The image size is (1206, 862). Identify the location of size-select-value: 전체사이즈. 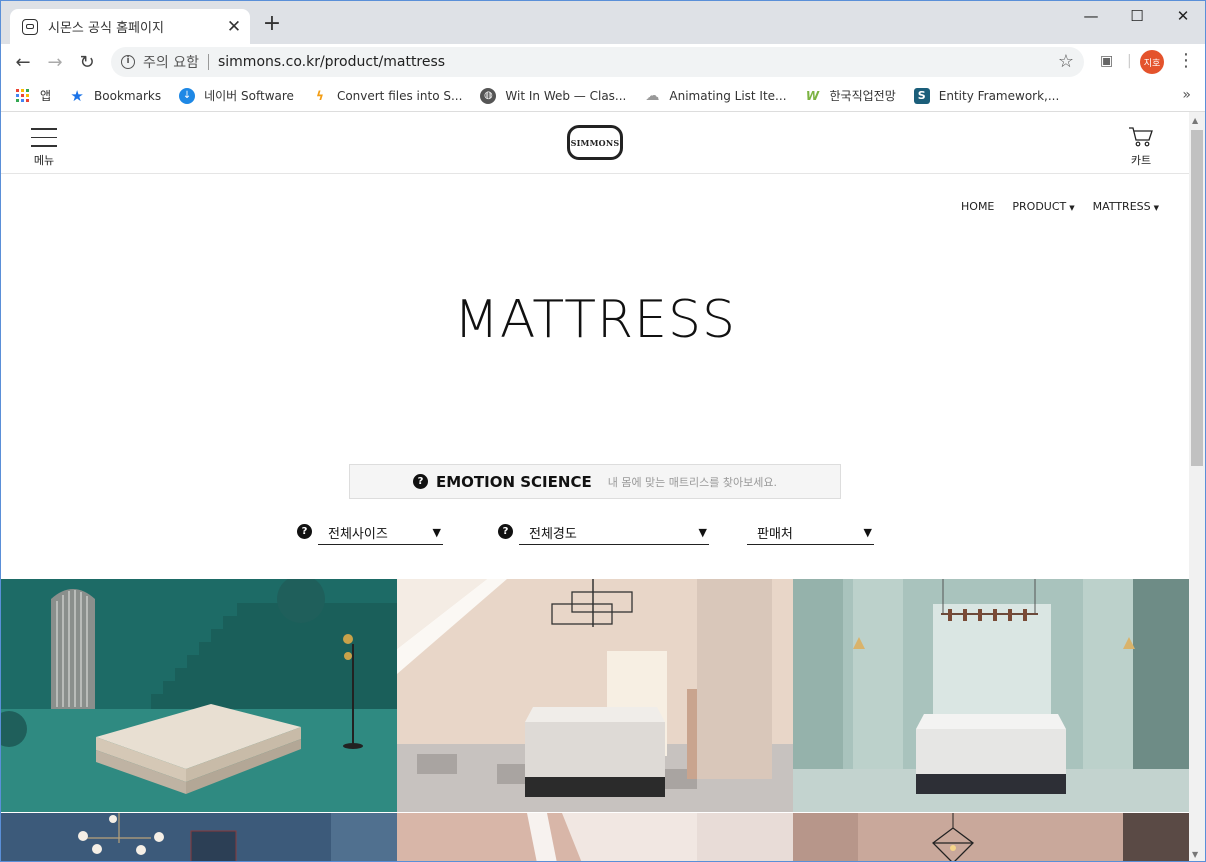
(358, 534).